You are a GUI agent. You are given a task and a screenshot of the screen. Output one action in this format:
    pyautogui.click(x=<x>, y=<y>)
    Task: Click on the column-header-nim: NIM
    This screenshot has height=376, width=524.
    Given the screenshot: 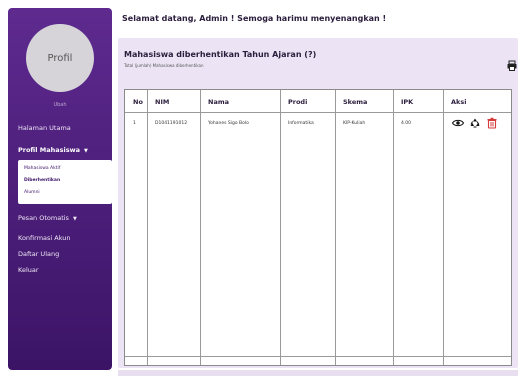 What is the action you would take?
    pyautogui.click(x=162, y=102)
    